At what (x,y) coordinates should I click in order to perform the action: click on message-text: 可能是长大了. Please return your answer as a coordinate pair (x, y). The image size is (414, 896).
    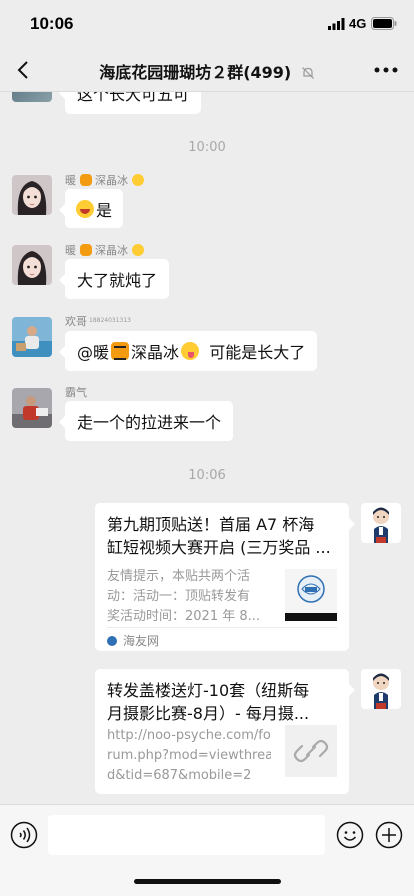
    Looking at the image, I should click on (252, 352).